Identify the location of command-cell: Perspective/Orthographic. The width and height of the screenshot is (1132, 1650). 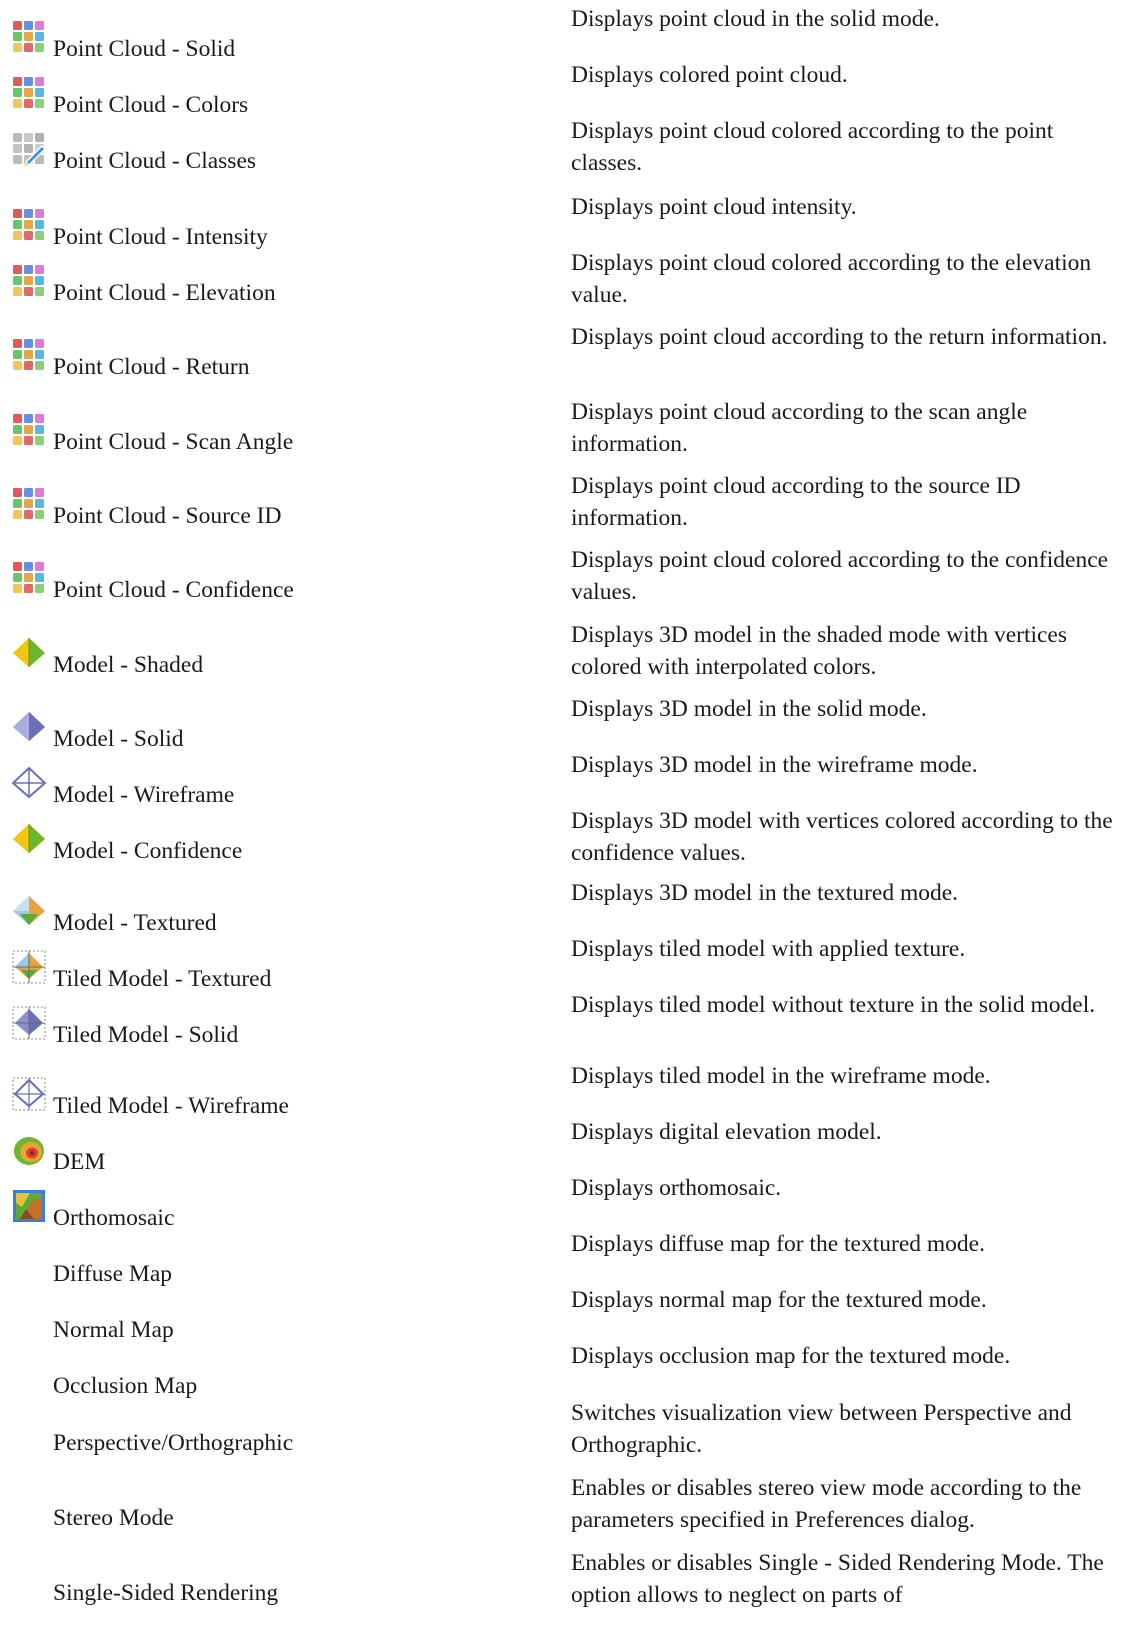
(282, 1435).